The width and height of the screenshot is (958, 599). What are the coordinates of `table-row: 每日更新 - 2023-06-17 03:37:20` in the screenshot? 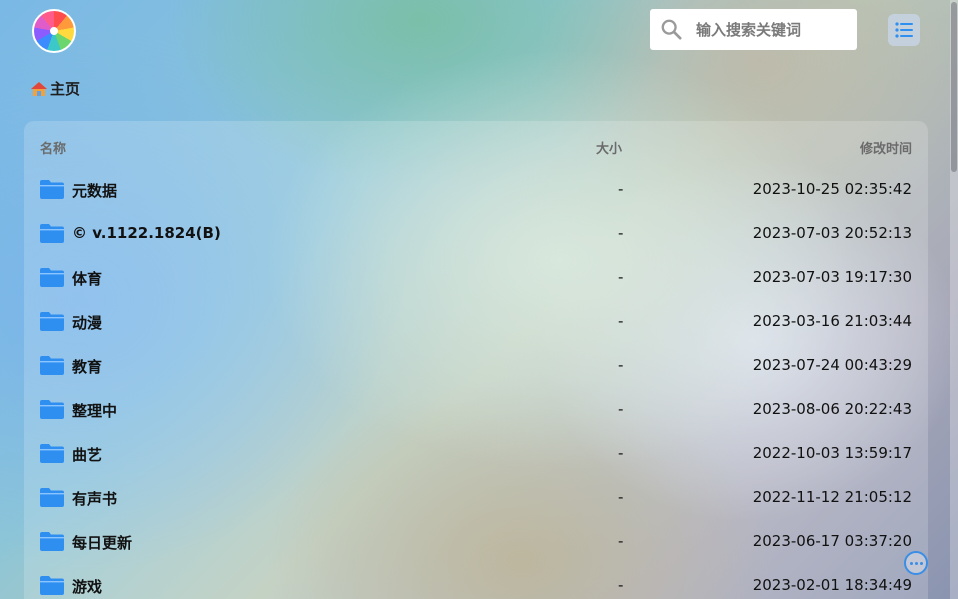 It's located at (476, 541).